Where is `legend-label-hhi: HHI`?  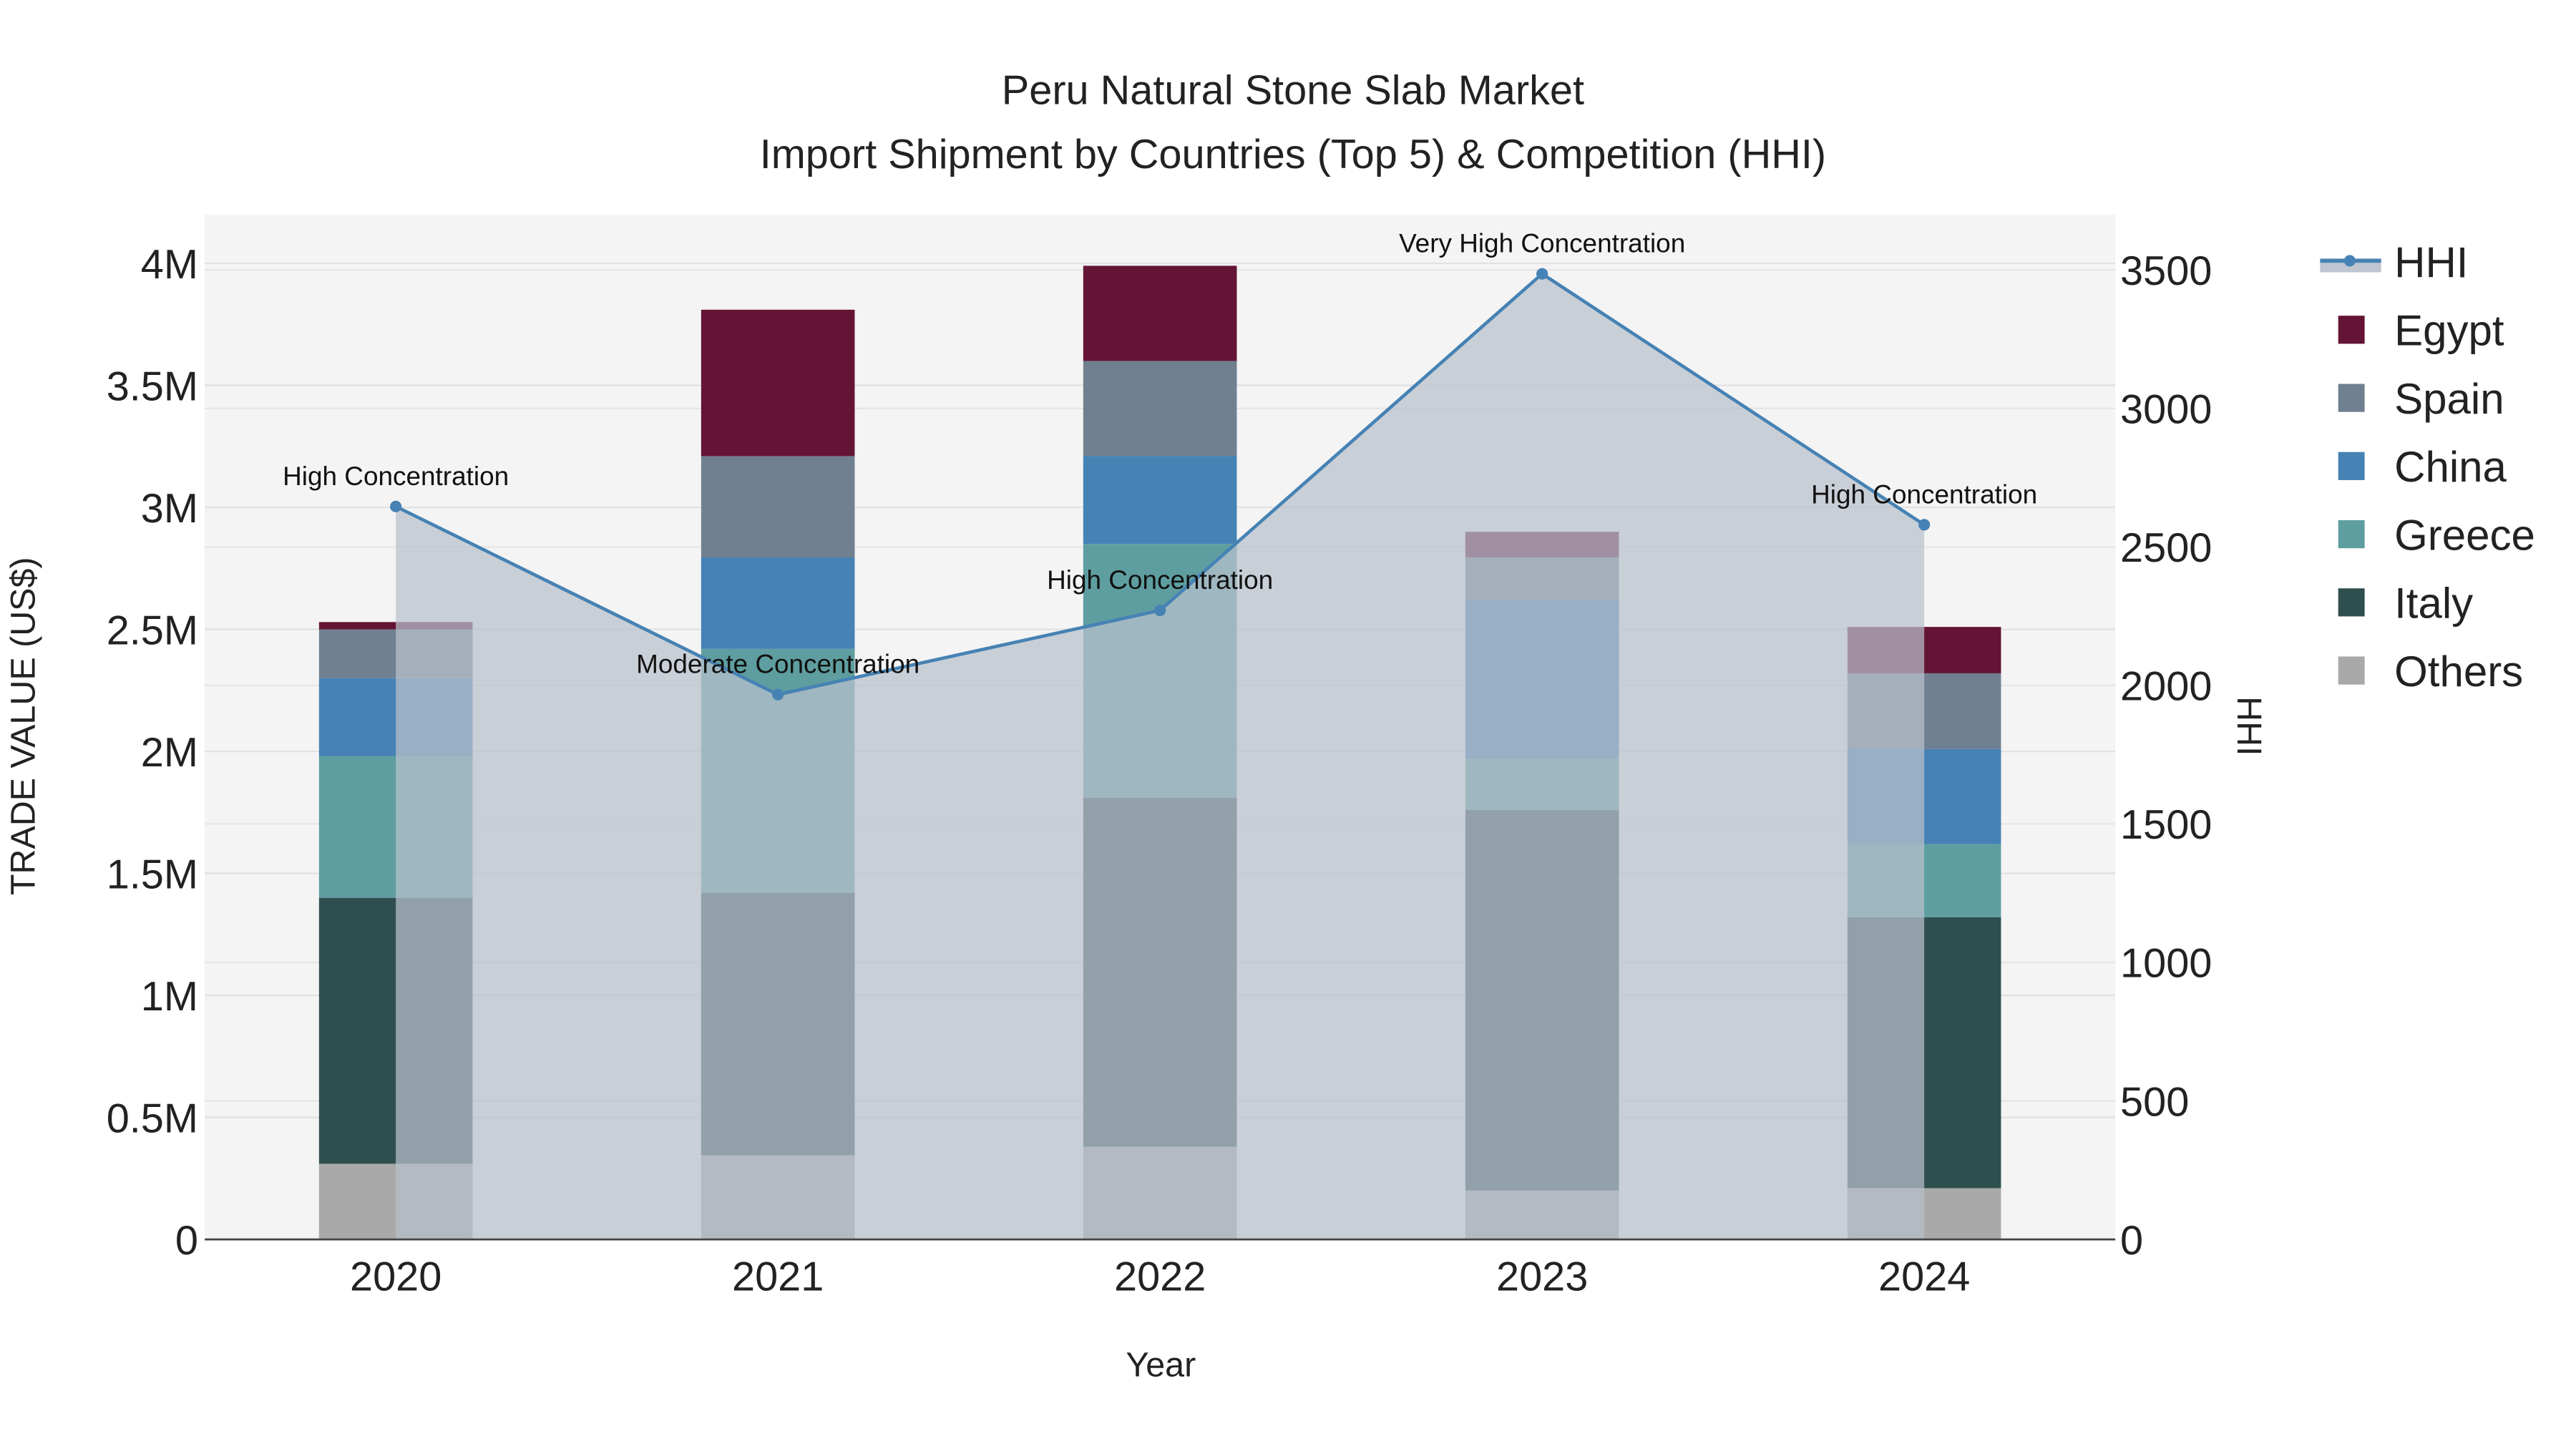
legend-label-hhi: HHI is located at coordinates (2431, 262).